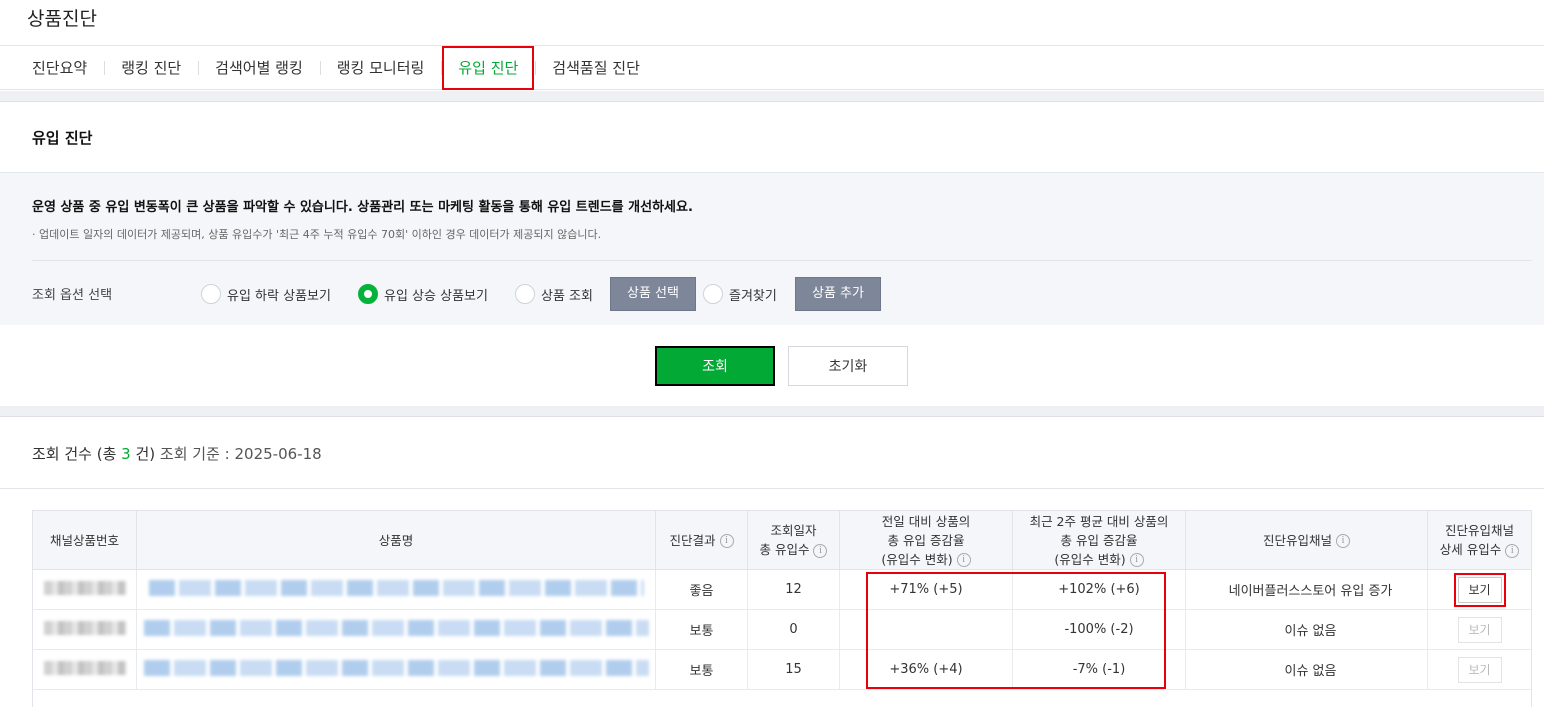  What do you see at coordinates (77, 454) in the screenshot?
I see `count-prefix: 조회 건수 (총` at bounding box center [77, 454].